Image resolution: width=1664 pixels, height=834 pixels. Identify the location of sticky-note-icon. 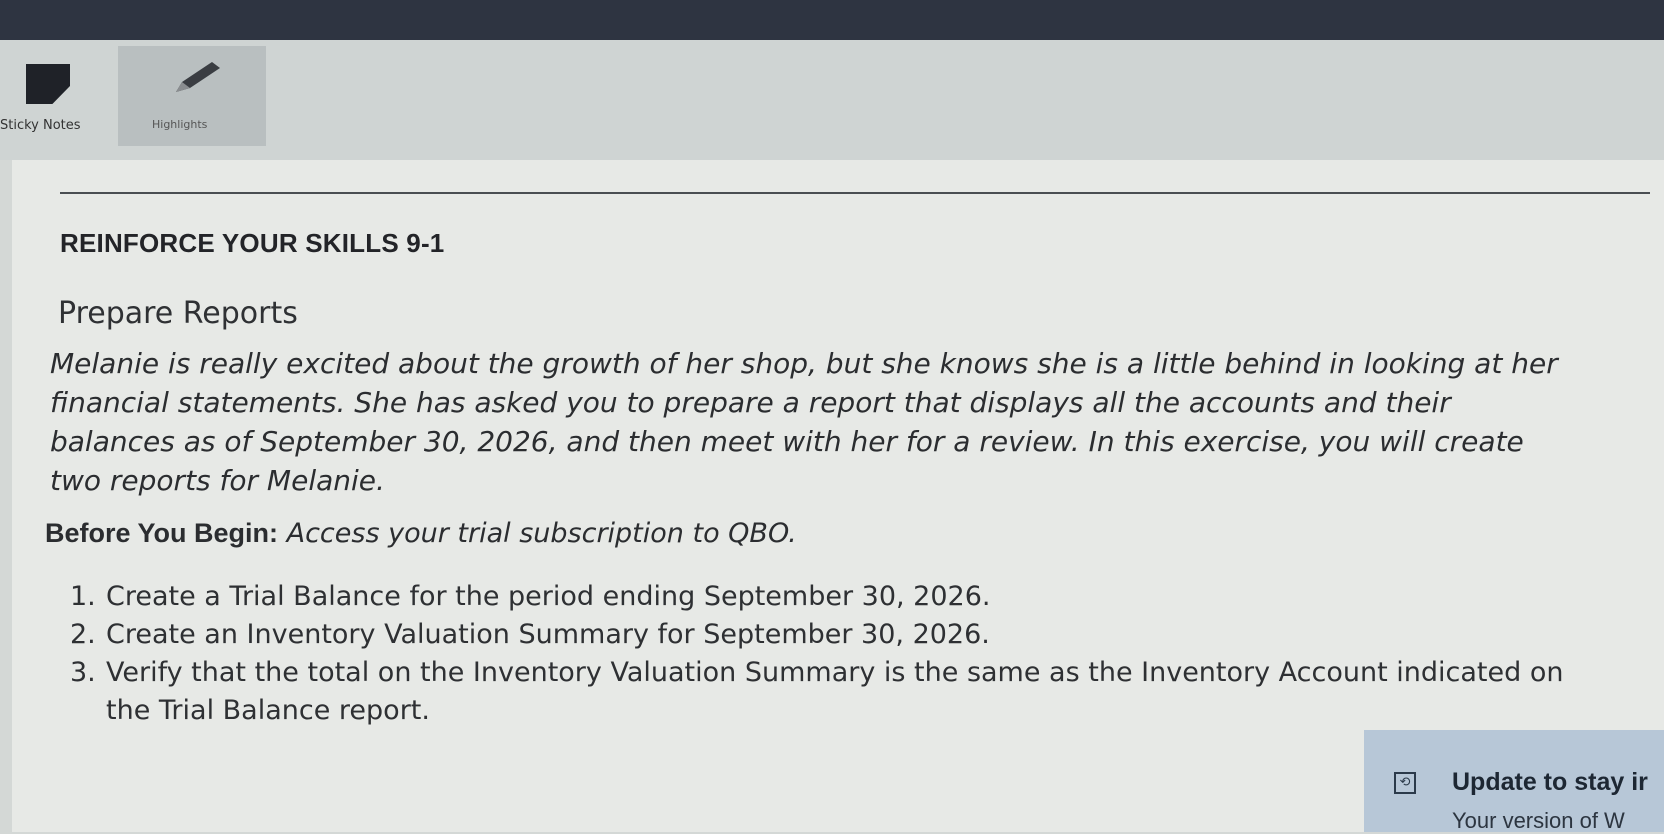
(48, 84).